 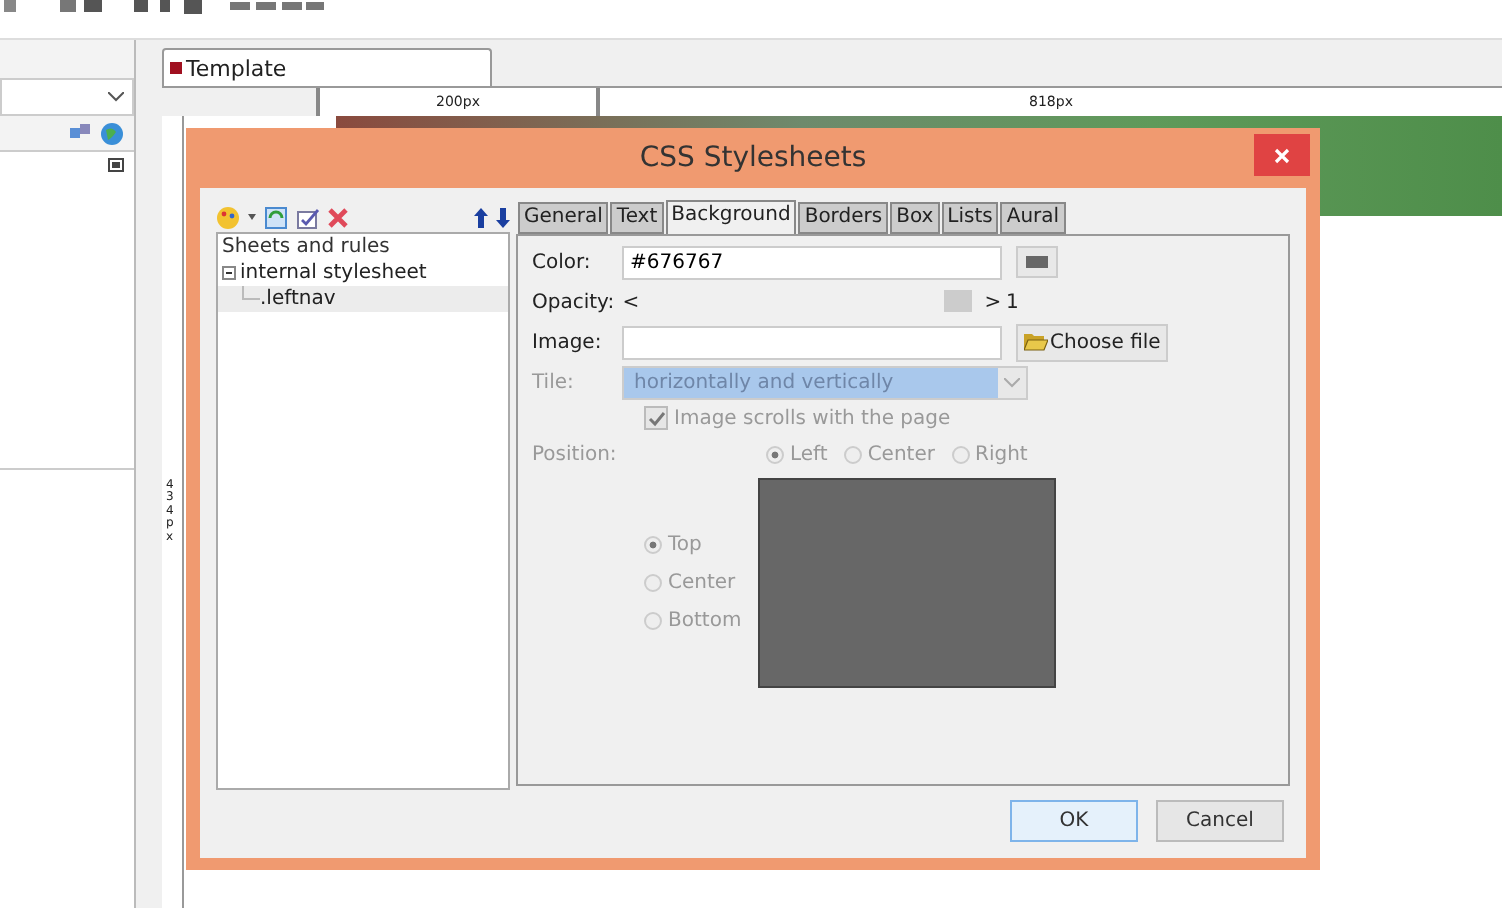 I want to click on tab: Borders, so click(x=843, y=218).